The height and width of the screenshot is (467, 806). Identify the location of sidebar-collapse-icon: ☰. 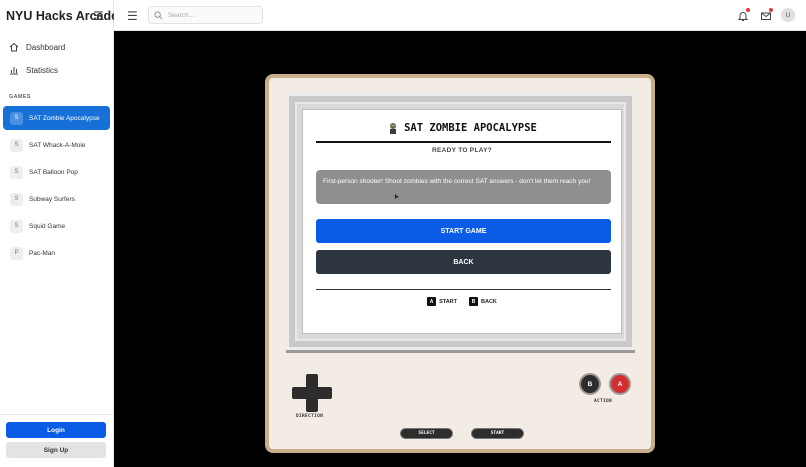
(98, 16).